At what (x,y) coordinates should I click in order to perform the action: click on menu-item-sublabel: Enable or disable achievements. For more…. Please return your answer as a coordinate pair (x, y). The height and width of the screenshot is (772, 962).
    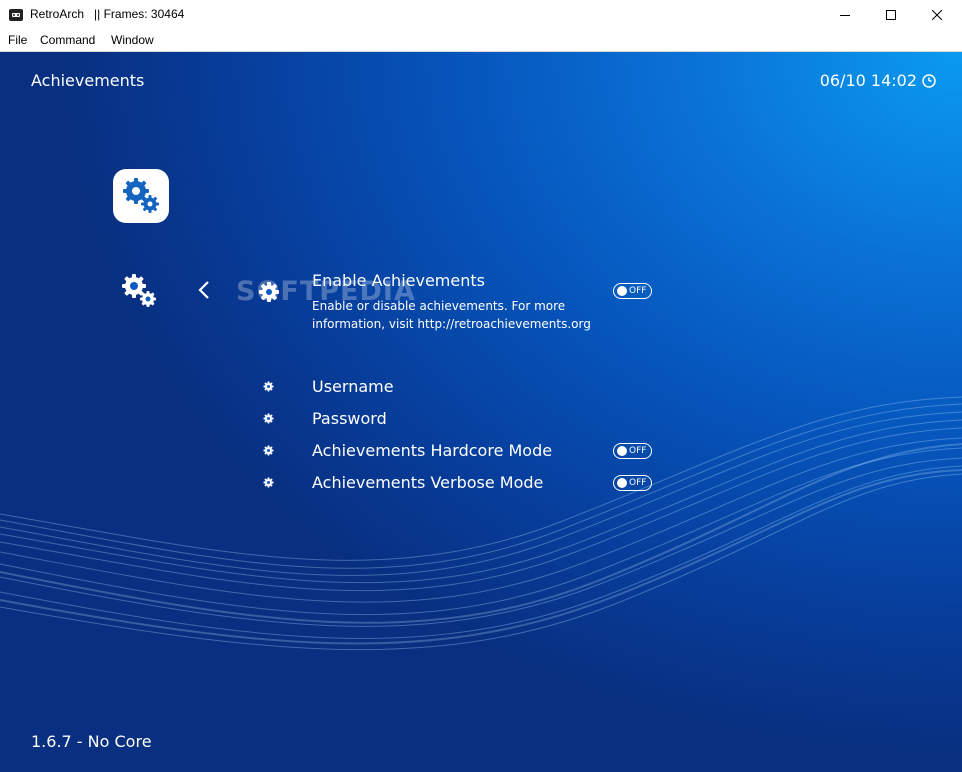
    Looking at the image, I should click on (451, 315).